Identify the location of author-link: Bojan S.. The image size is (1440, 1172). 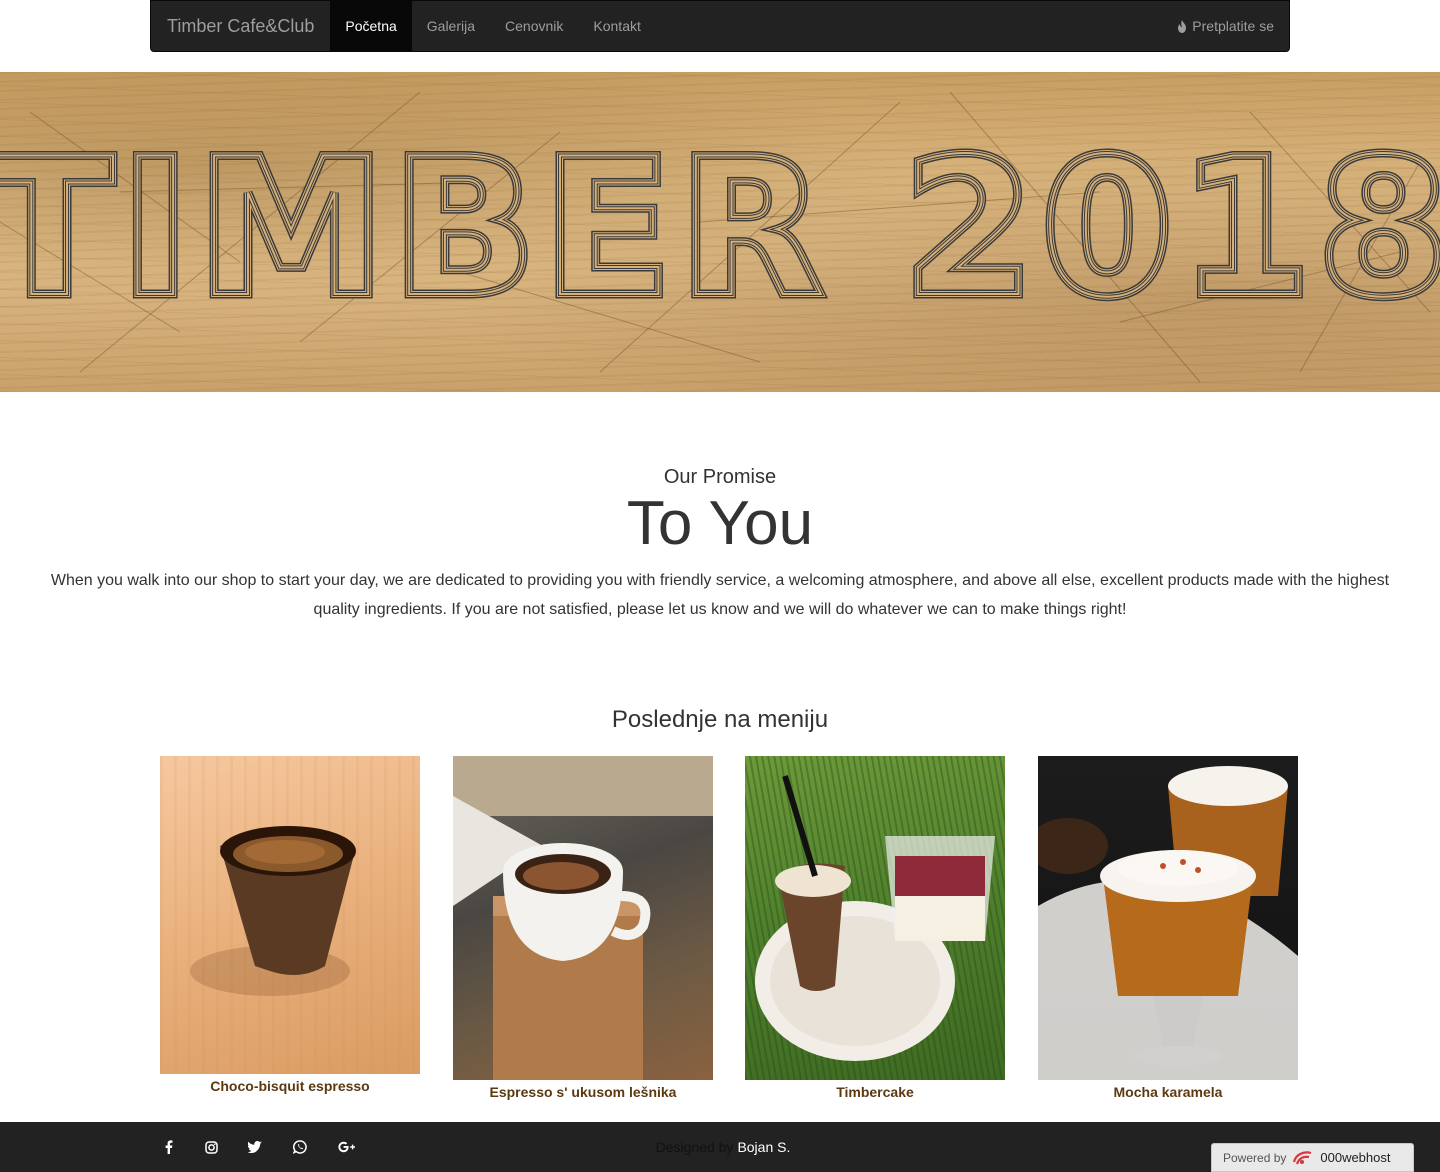
(763, 1147).